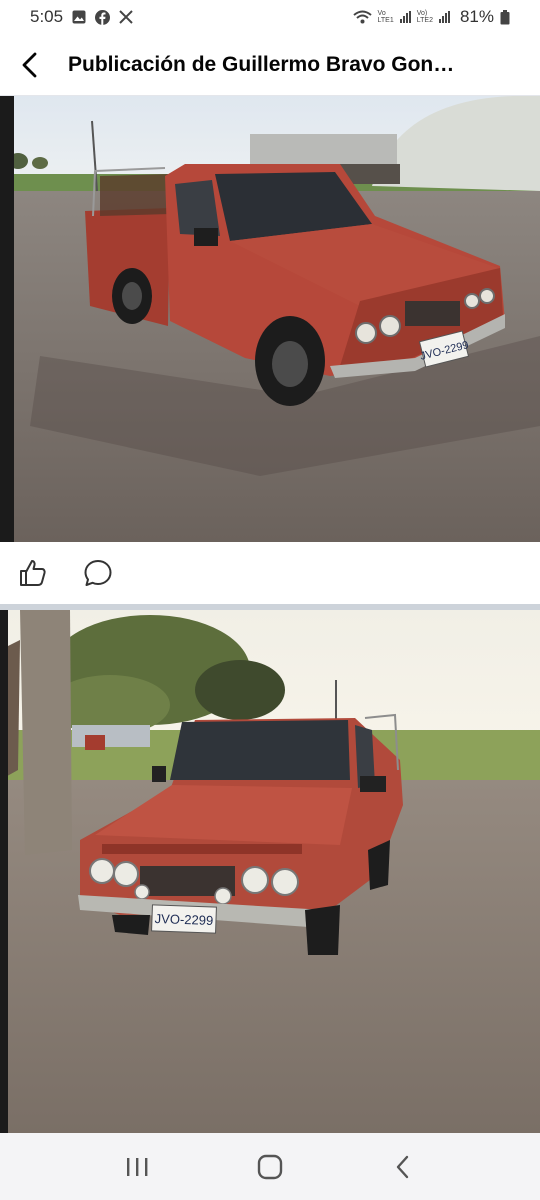 This screenshot has width=540, height=1200. I want to click on battery-icon, so click(505, 17).